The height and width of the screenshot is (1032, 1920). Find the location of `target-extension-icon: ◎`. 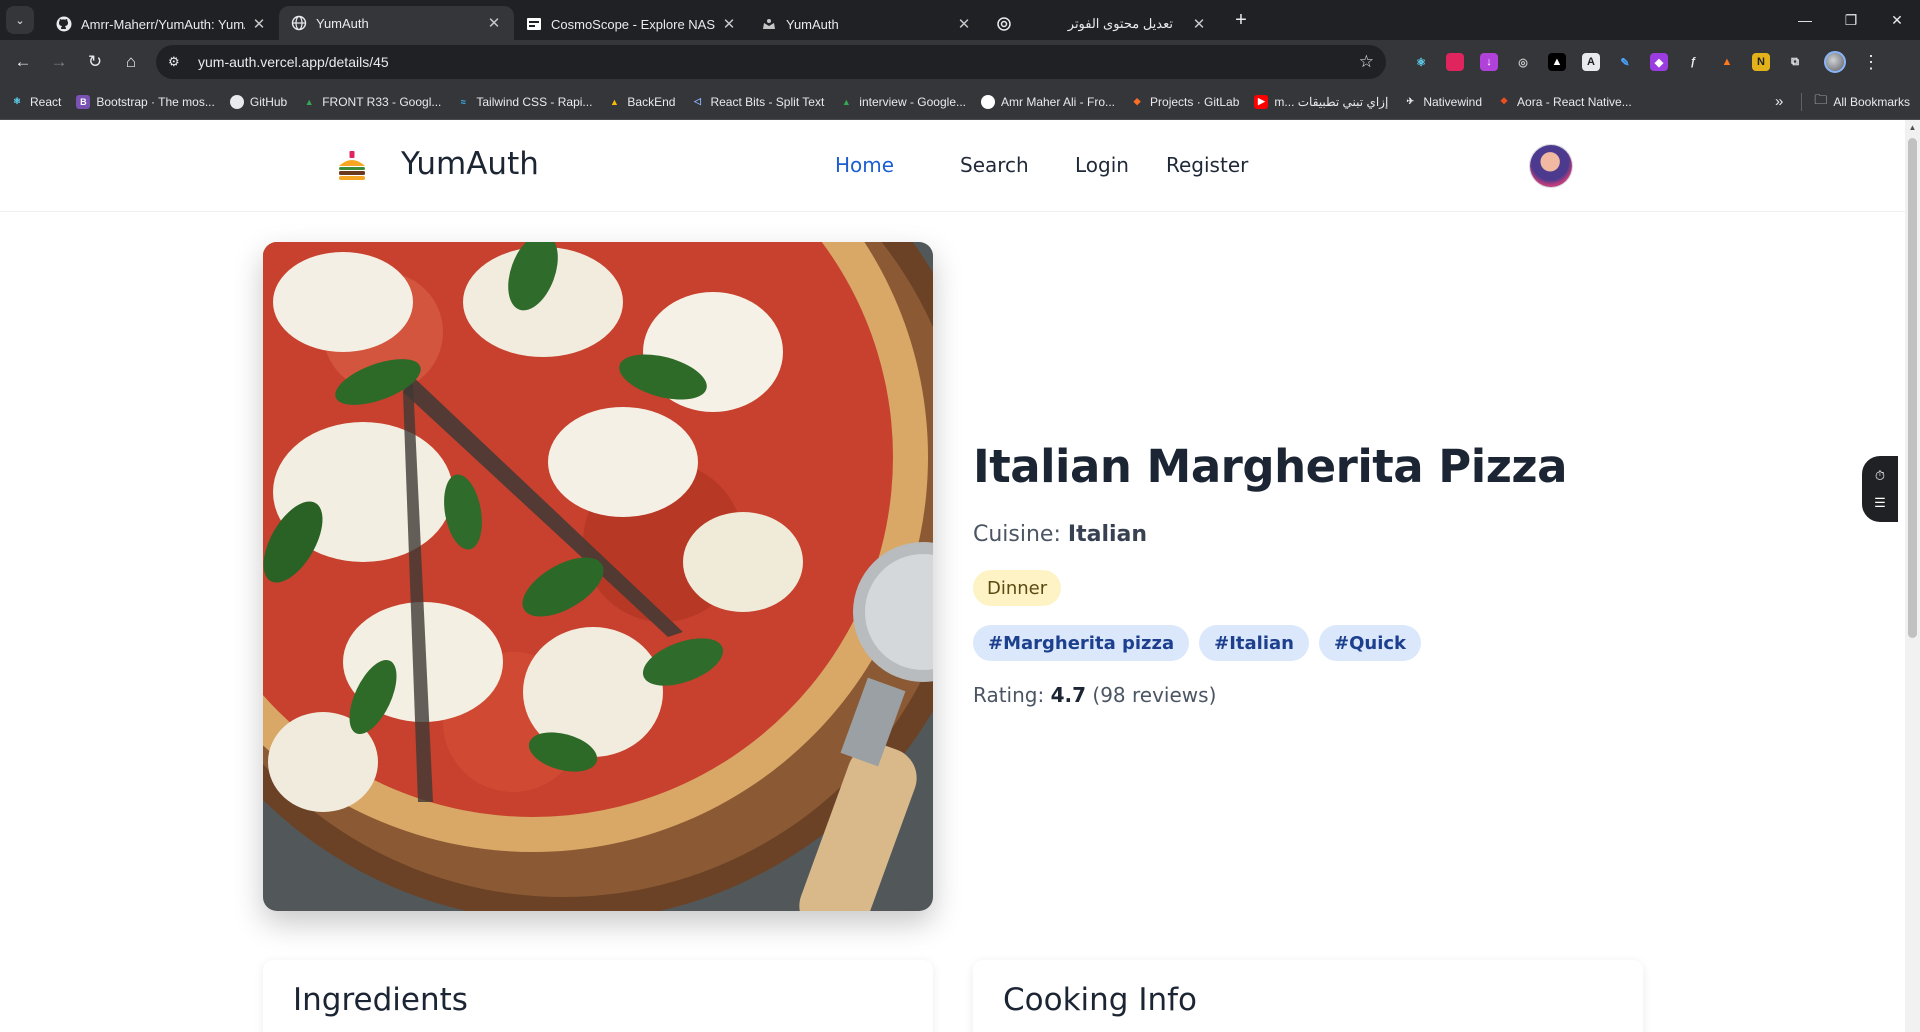

target-extension-icon: ◎ is located at coordinates (1523, 62).